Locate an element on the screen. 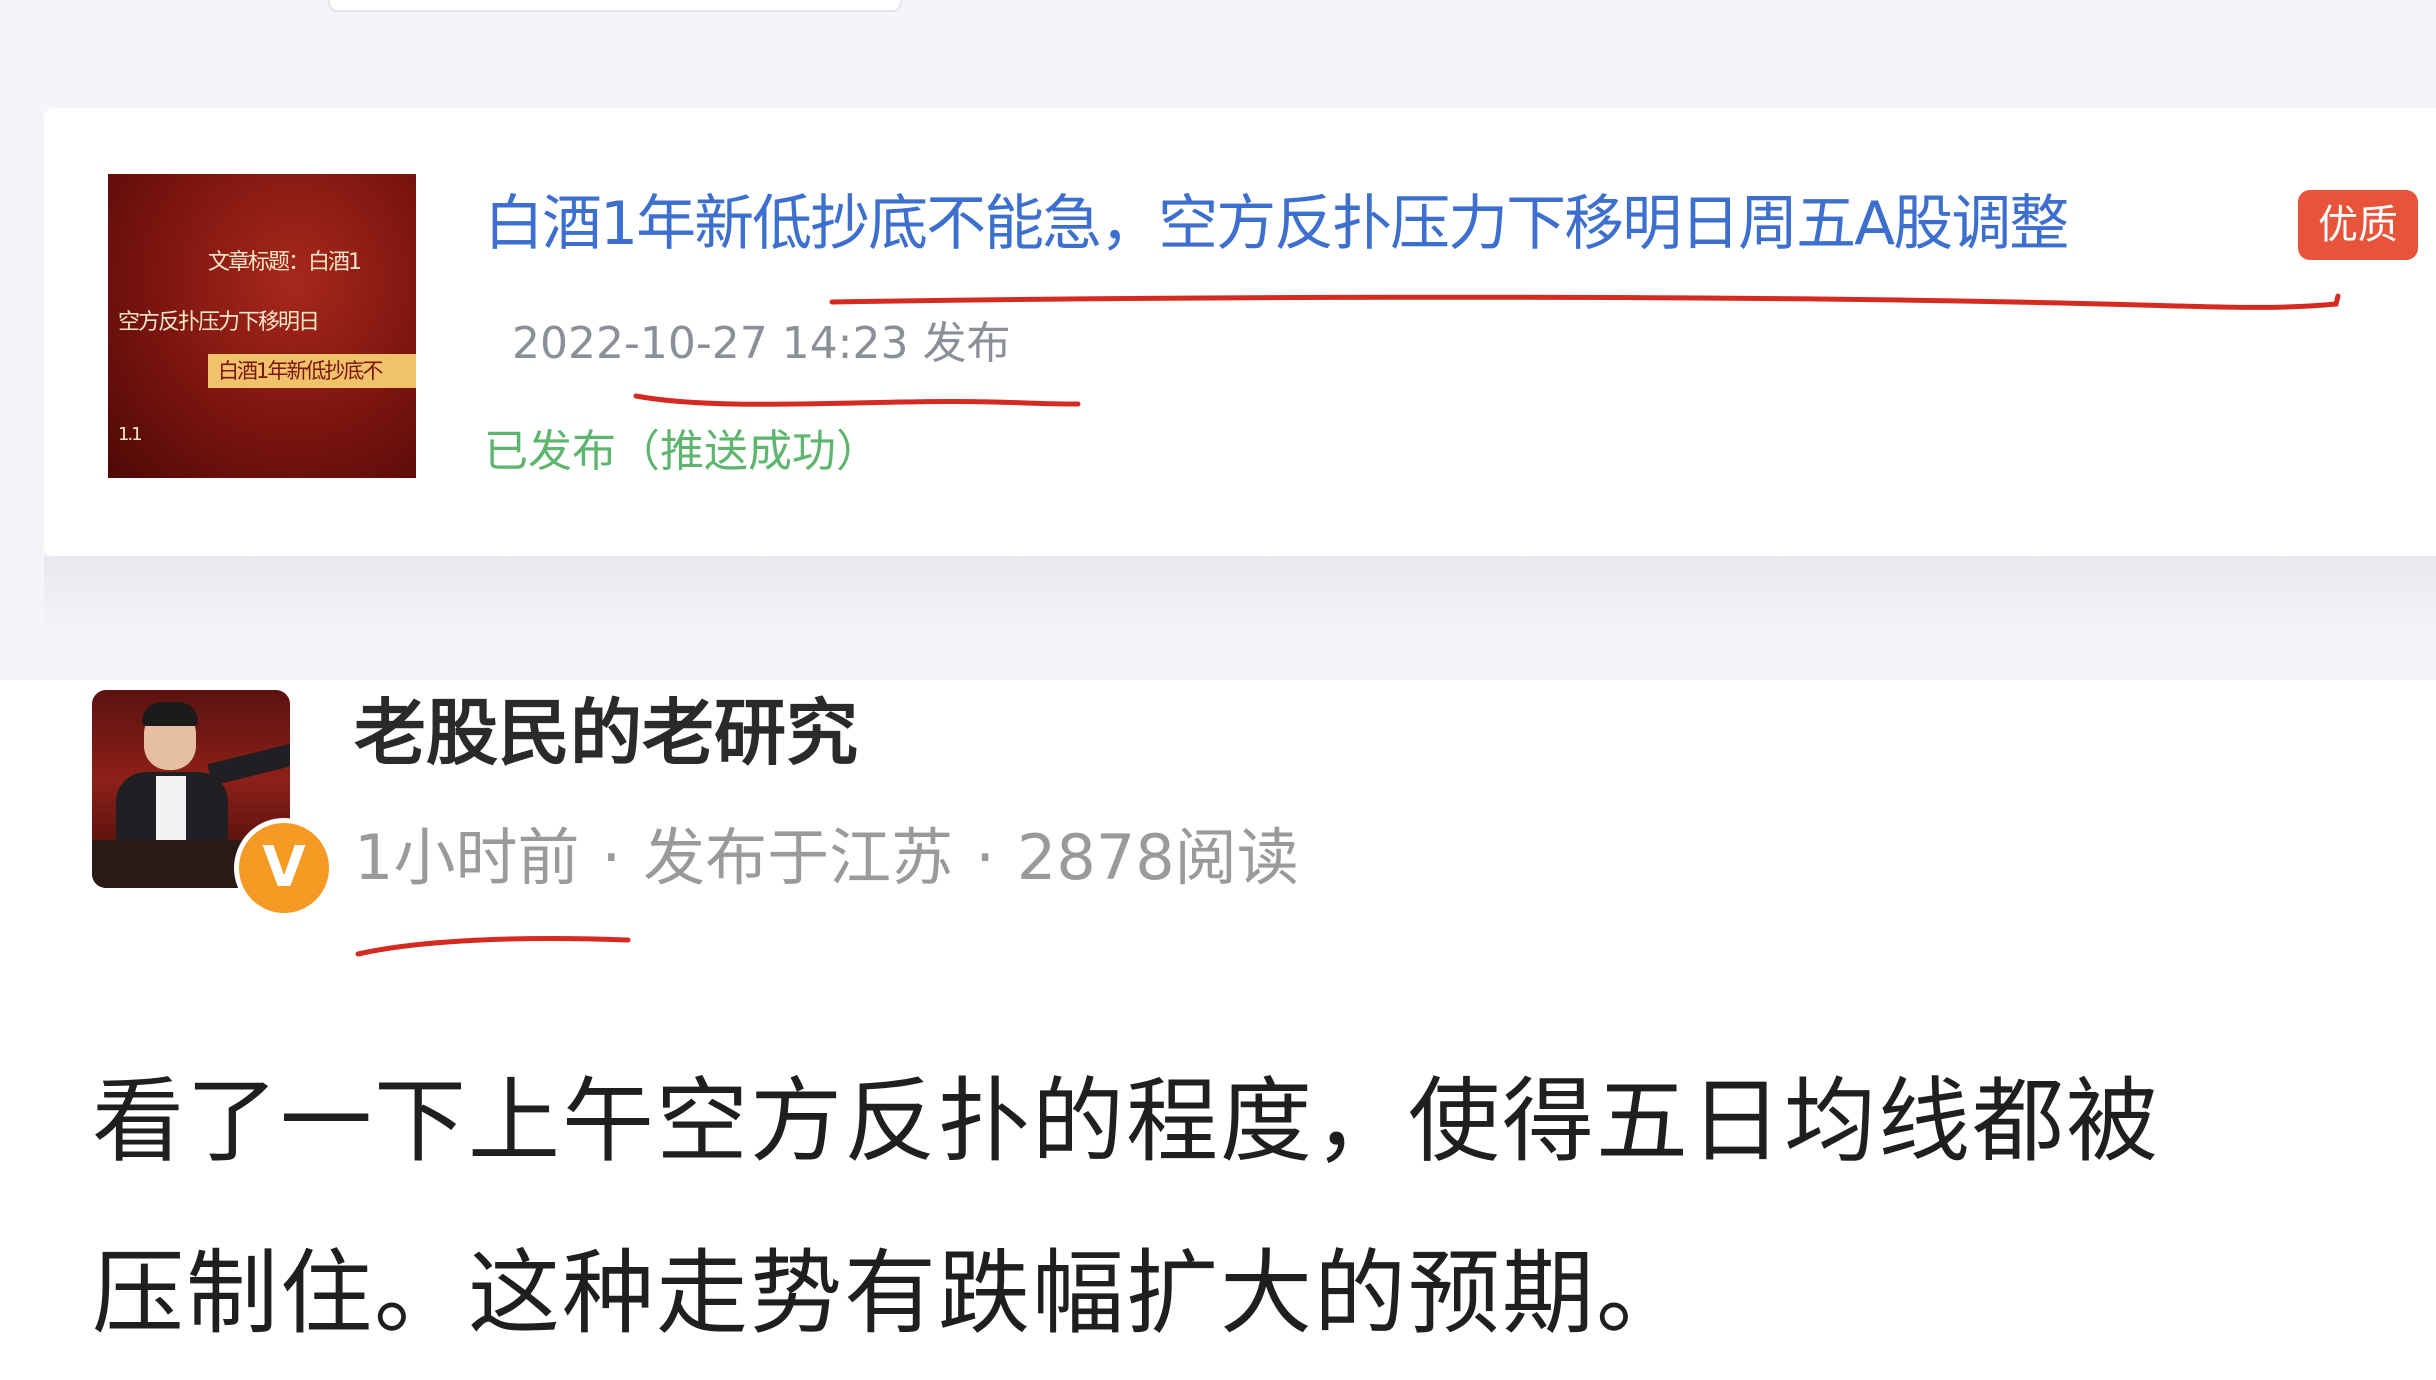 The width and height of the screenshot is (2436, 1380). post-body-line: 看了一下上午空方反扑的程度，使得五日均线都被 is located at coordinates (1126, 1121).